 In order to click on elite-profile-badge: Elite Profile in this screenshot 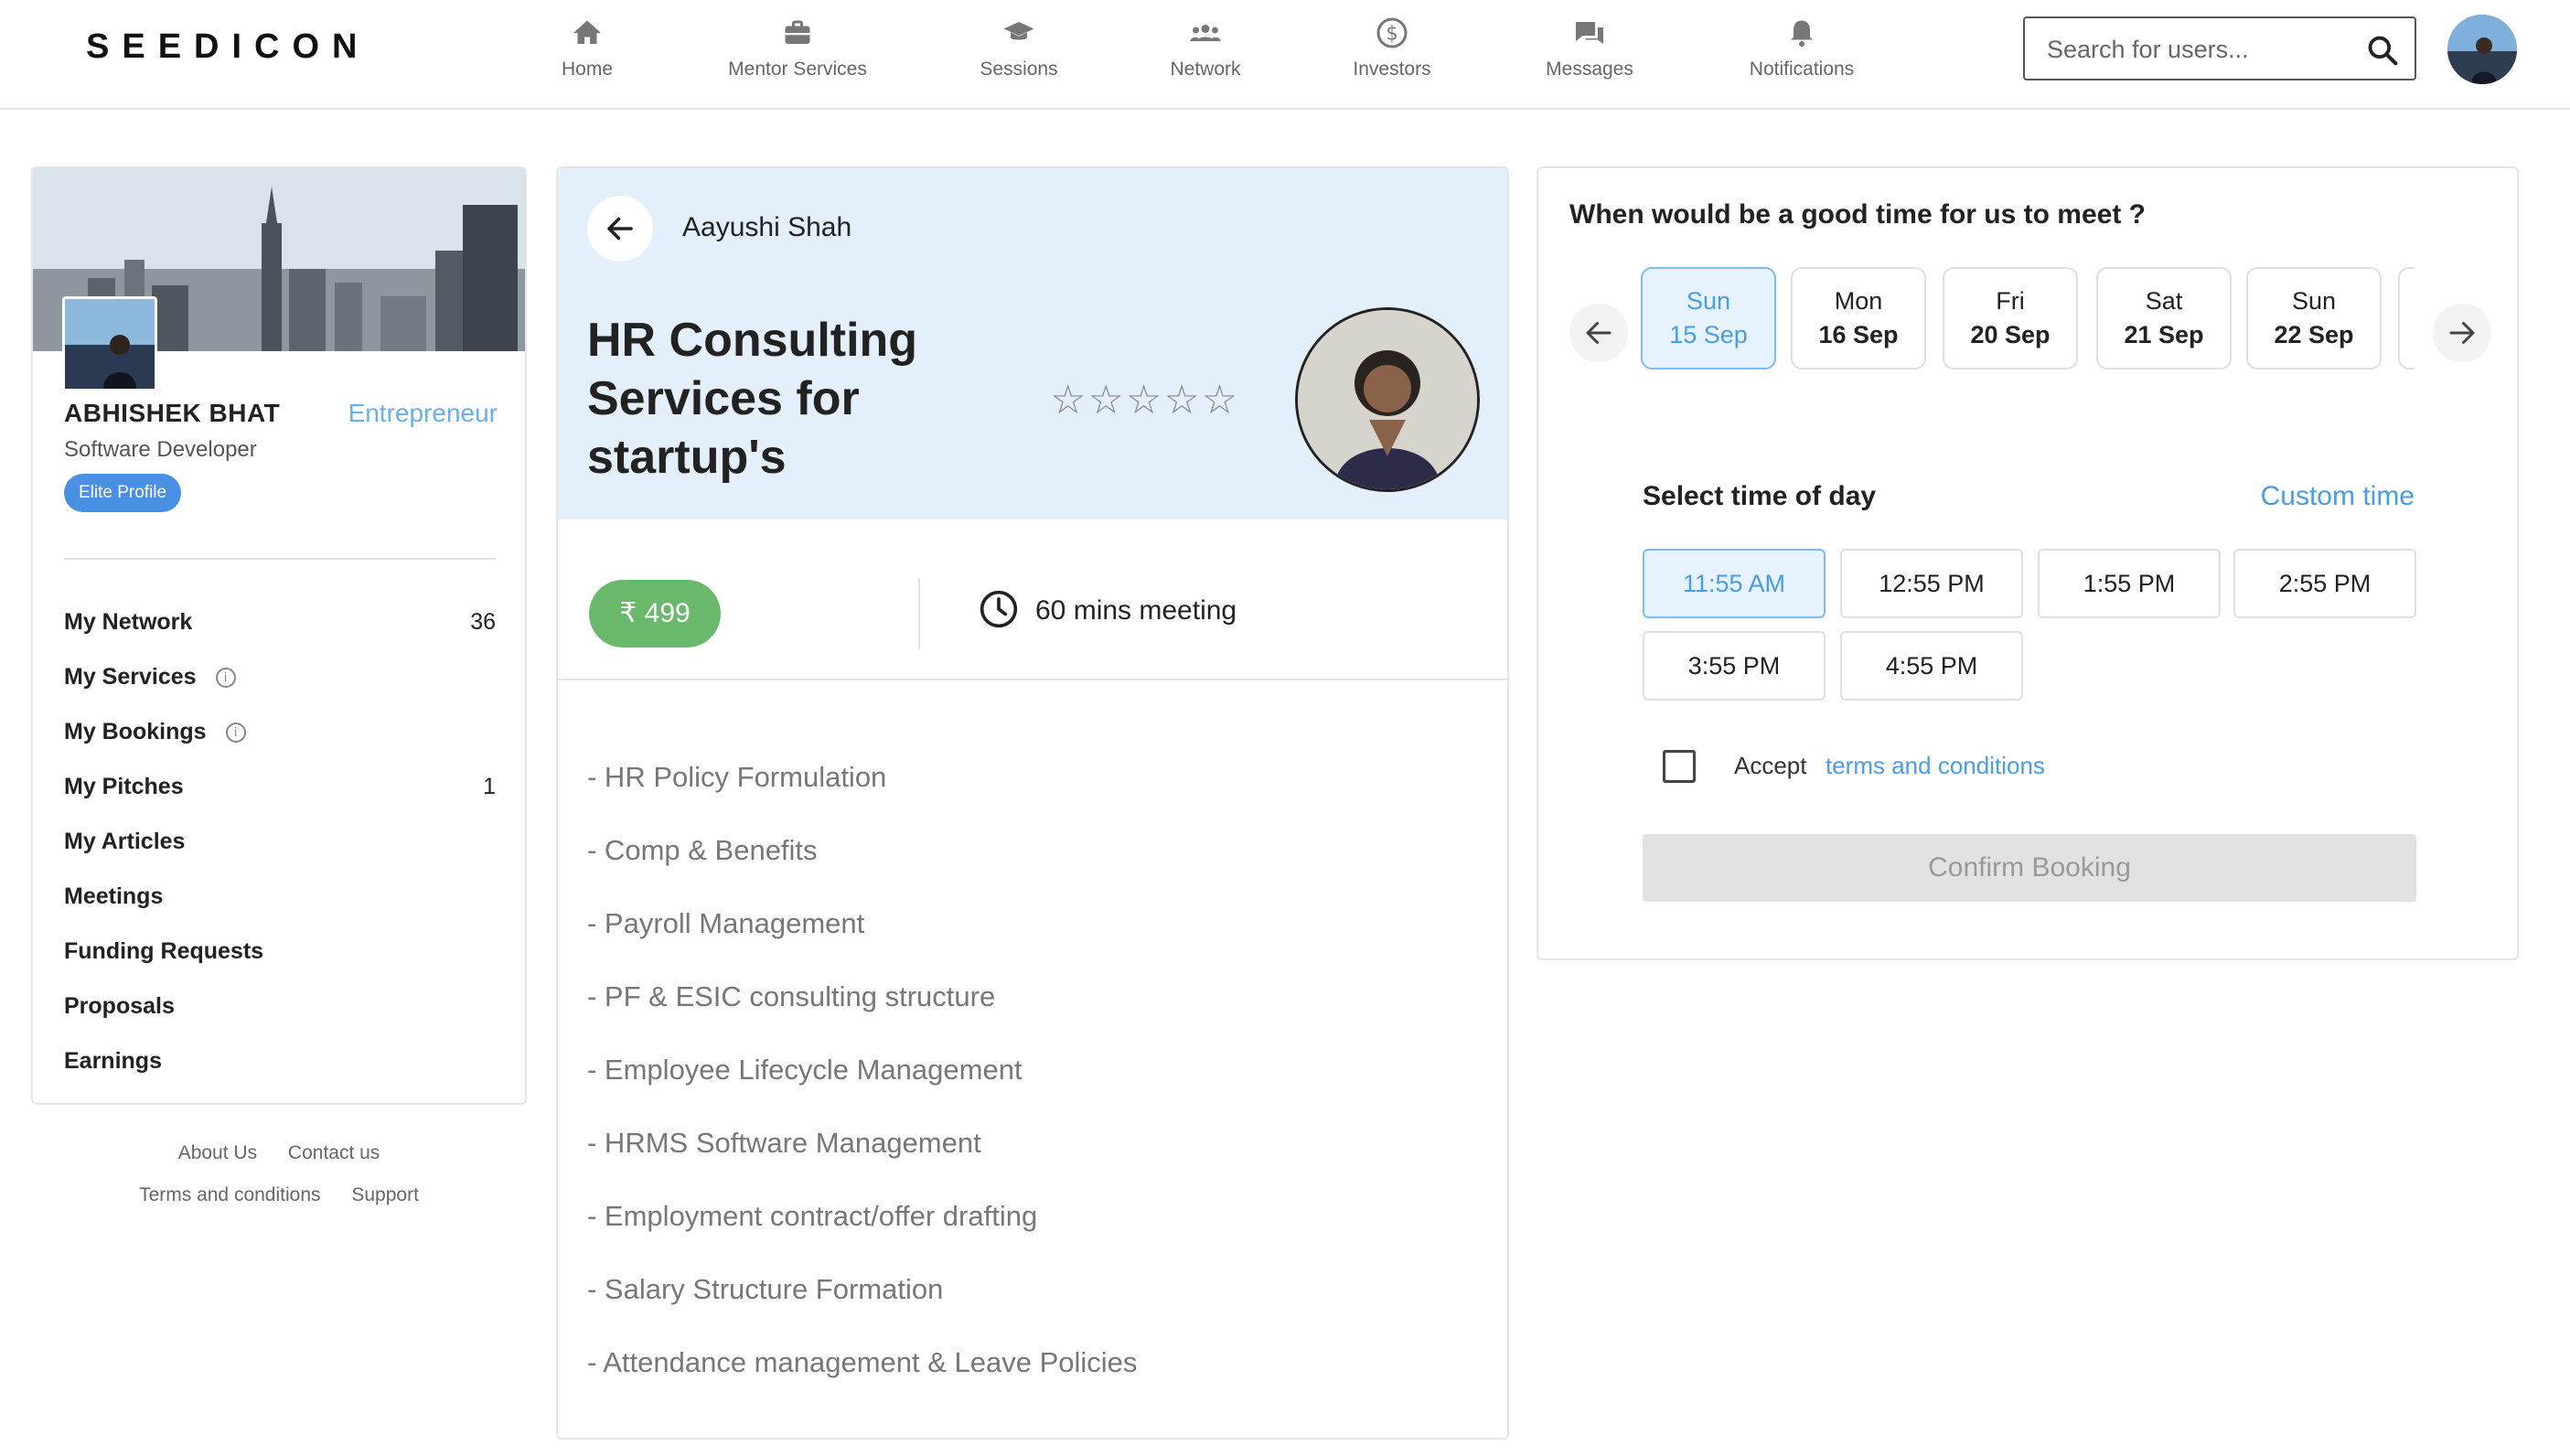, I will do `click(123, 493)`.